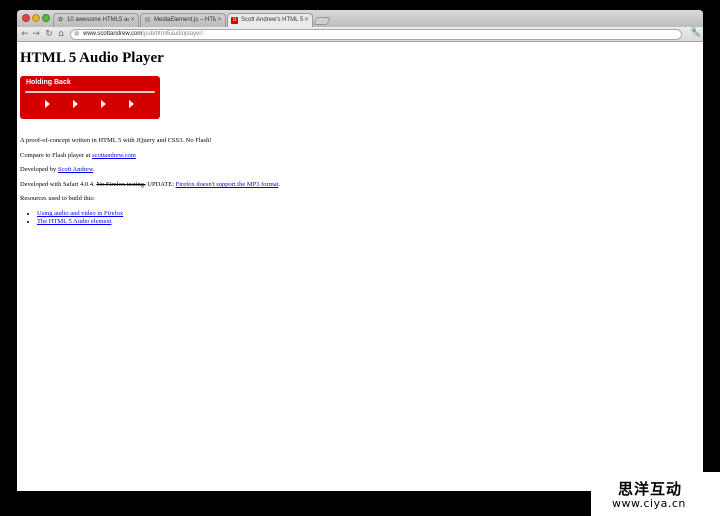 The width and height of the screenshot is (720, 516). I want to click on reload-icon: ↻, so click(49, 34).